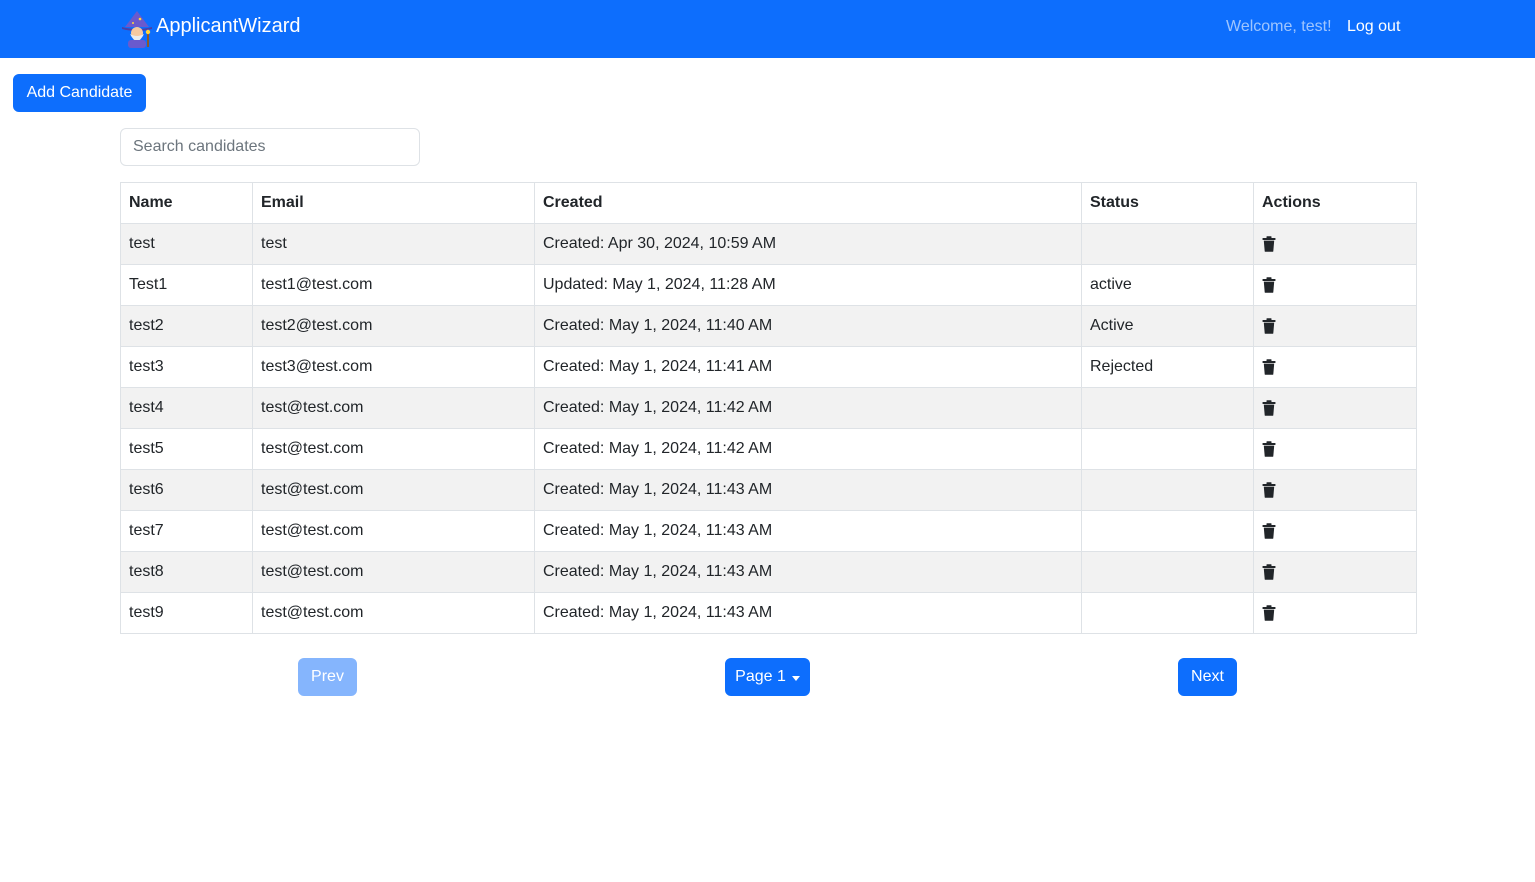 This screenshot has width=1535, height=882. Describe the element at coordinates (760, 676) in the screenshot. I see `page-select-label: Page 1` at that location.